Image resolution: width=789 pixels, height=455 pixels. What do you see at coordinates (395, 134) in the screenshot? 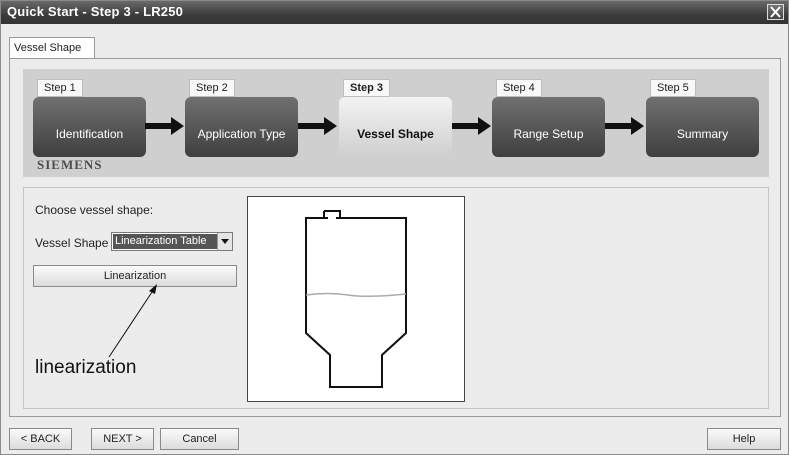
I see `step-label: Vessel Shape` at bounding box center [395, 134].